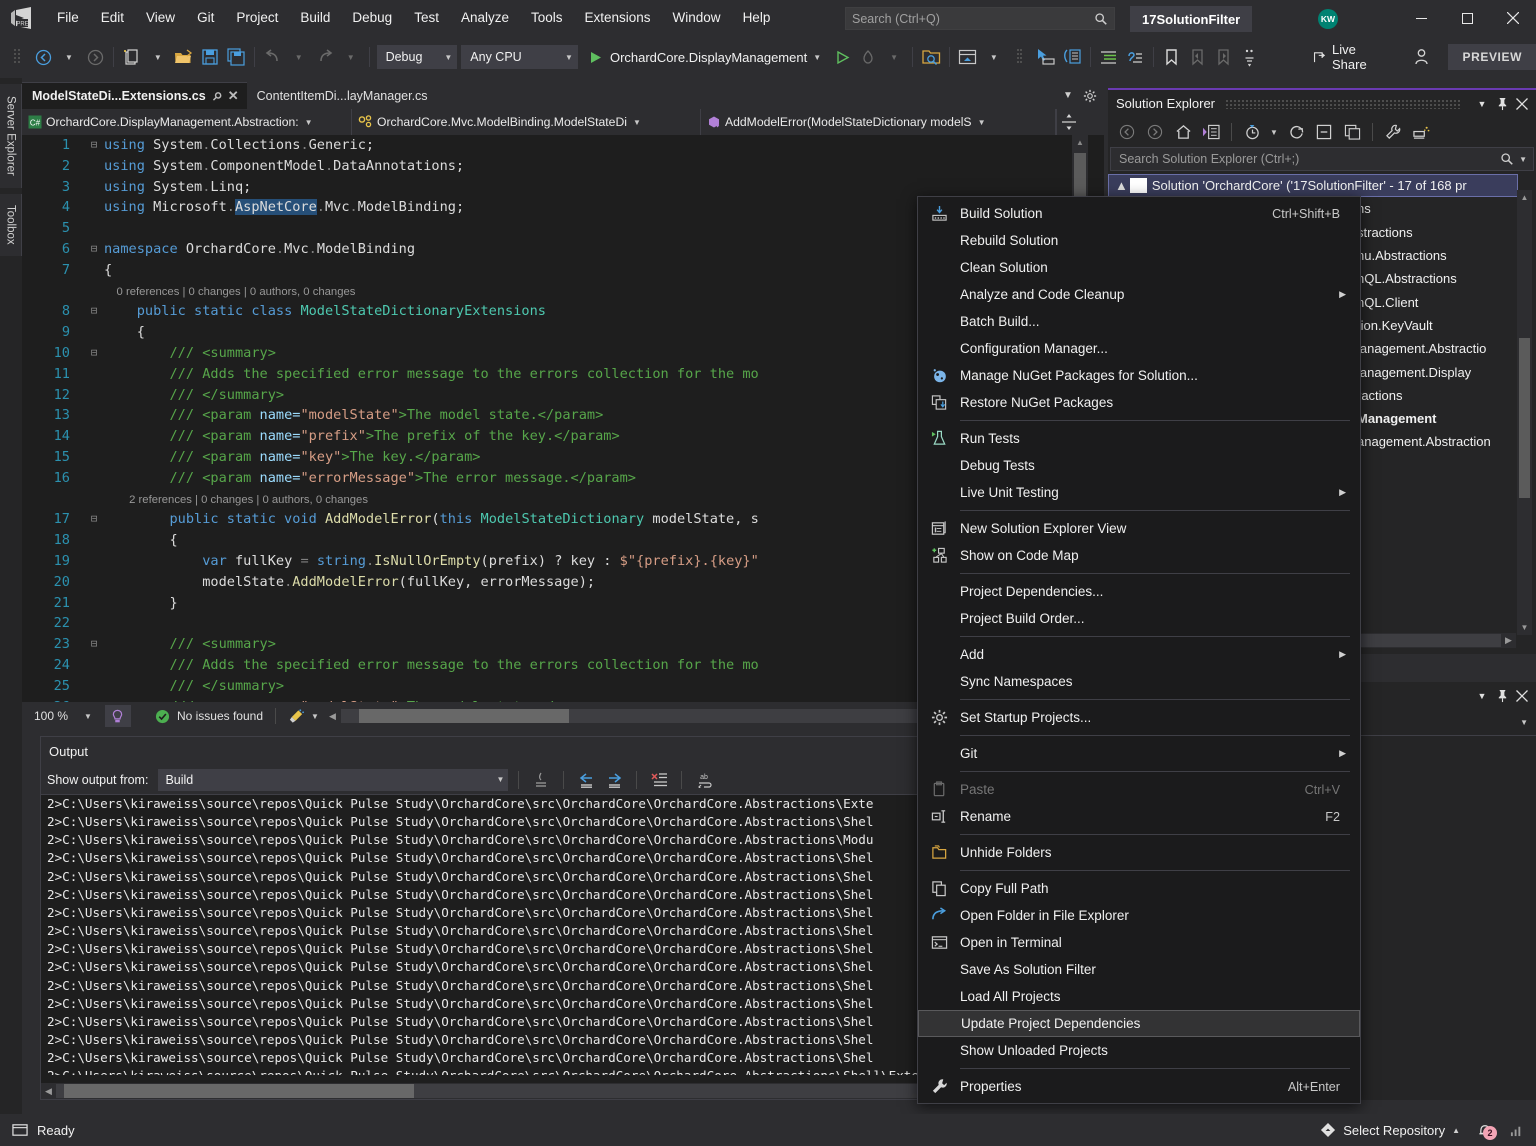 The width and height of the screenshot is (1536, 1146). I want to click on navigate-forward-button, so click(95, 57).